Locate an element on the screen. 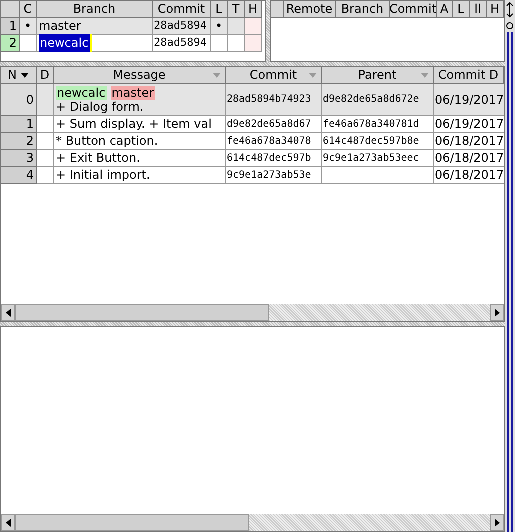  column-header: A is located at coordinates (445, 9).